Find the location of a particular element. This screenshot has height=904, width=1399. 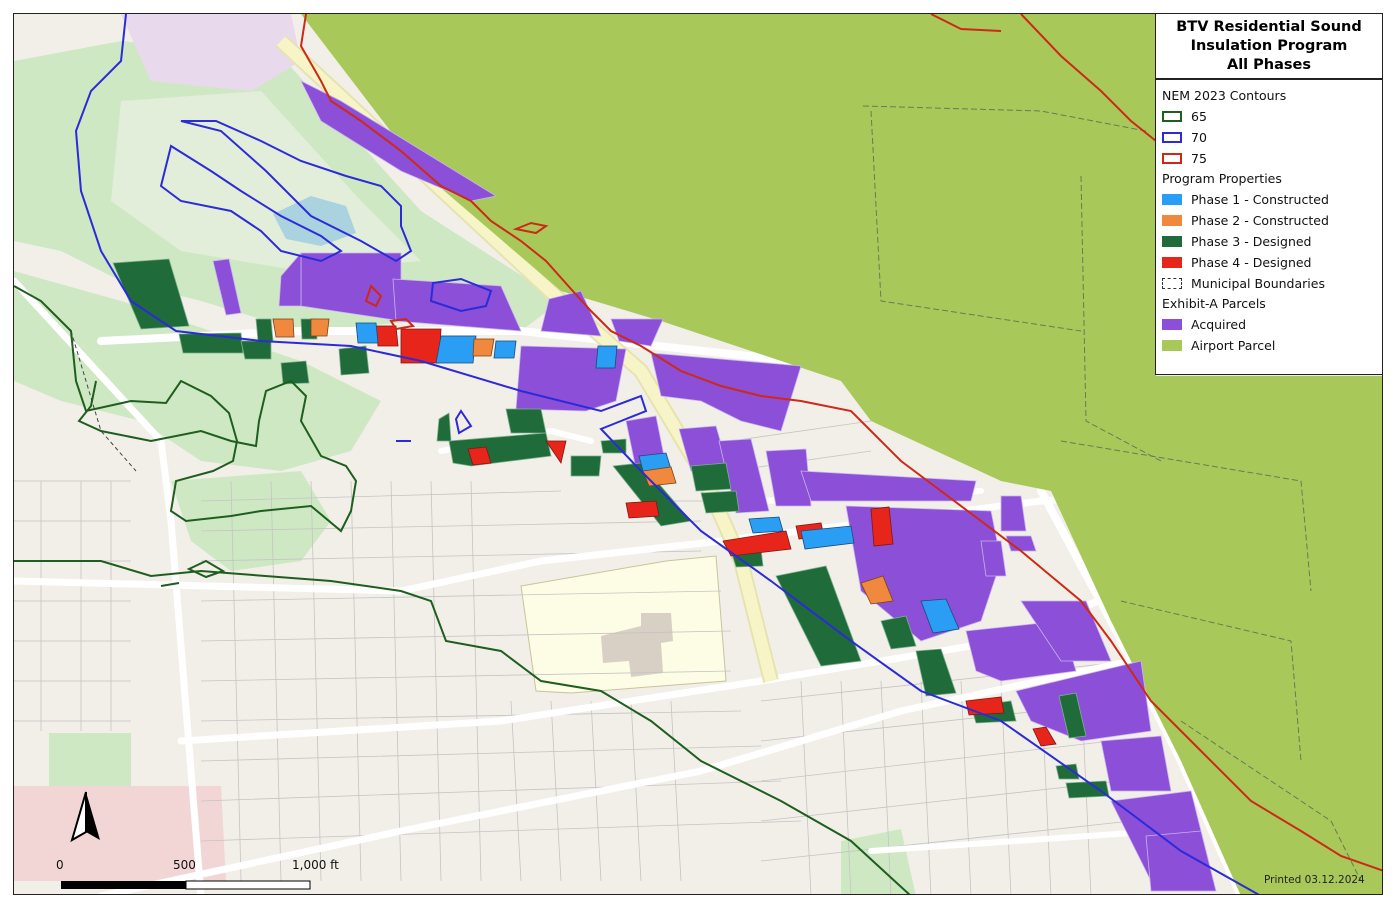

phase2-swatch is located at coordinates (1172, 220).